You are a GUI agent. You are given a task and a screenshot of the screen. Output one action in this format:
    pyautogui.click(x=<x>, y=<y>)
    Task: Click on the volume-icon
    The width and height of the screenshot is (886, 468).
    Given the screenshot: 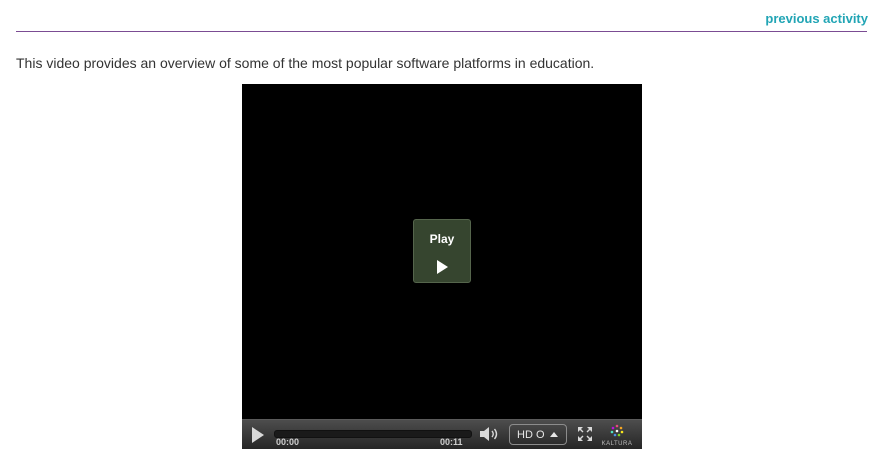 What is the action you would take?
    pyautogui.click(x=490, y=434)
    